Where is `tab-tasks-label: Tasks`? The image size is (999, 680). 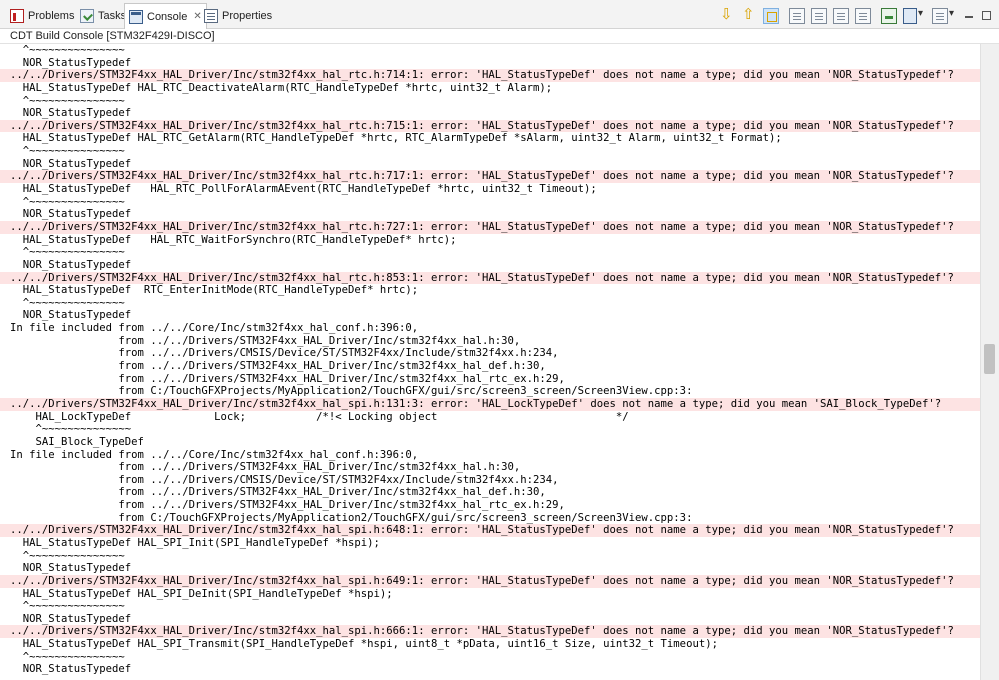 tab-tasks-label: Tasks is located at coordinates (112, 16).